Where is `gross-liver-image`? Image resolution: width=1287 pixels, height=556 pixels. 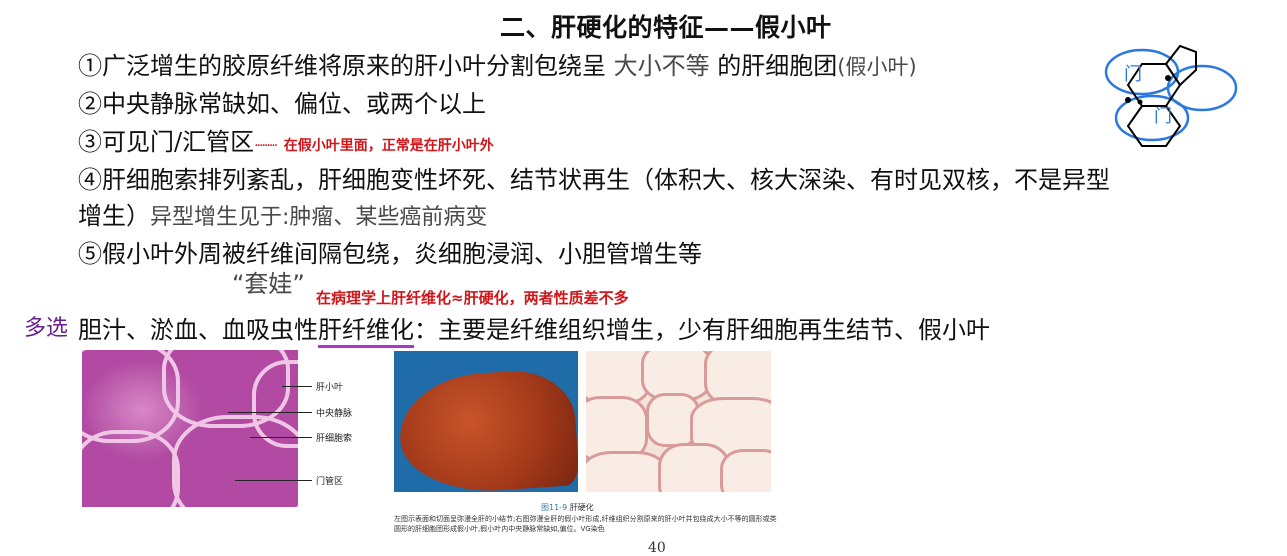
gross-liver-image is located at coordinates (486, 421).